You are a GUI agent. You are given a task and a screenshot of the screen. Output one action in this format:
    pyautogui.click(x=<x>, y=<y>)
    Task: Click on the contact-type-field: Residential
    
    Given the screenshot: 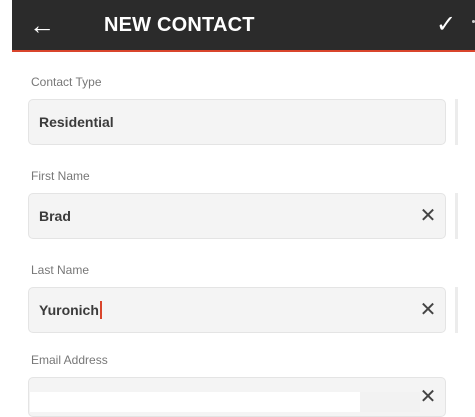 What is the action you would take?
    pyautogui.click(x=237, y=122)
    